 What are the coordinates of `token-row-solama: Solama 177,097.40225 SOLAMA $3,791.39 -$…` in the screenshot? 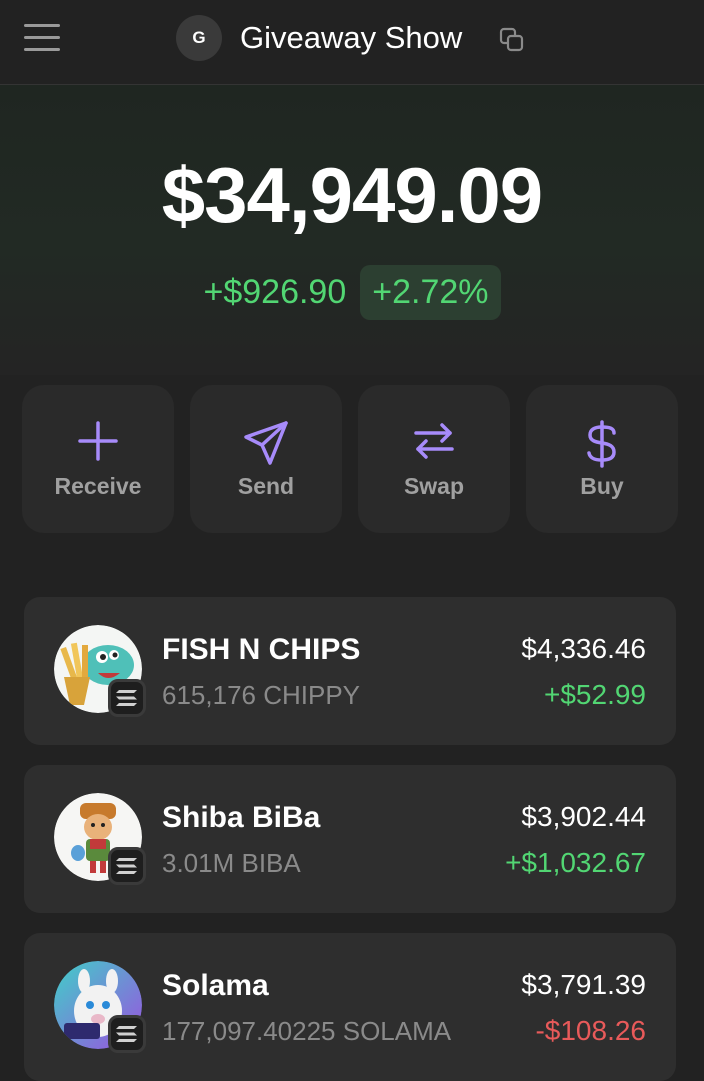 It's located at (350, 1007).